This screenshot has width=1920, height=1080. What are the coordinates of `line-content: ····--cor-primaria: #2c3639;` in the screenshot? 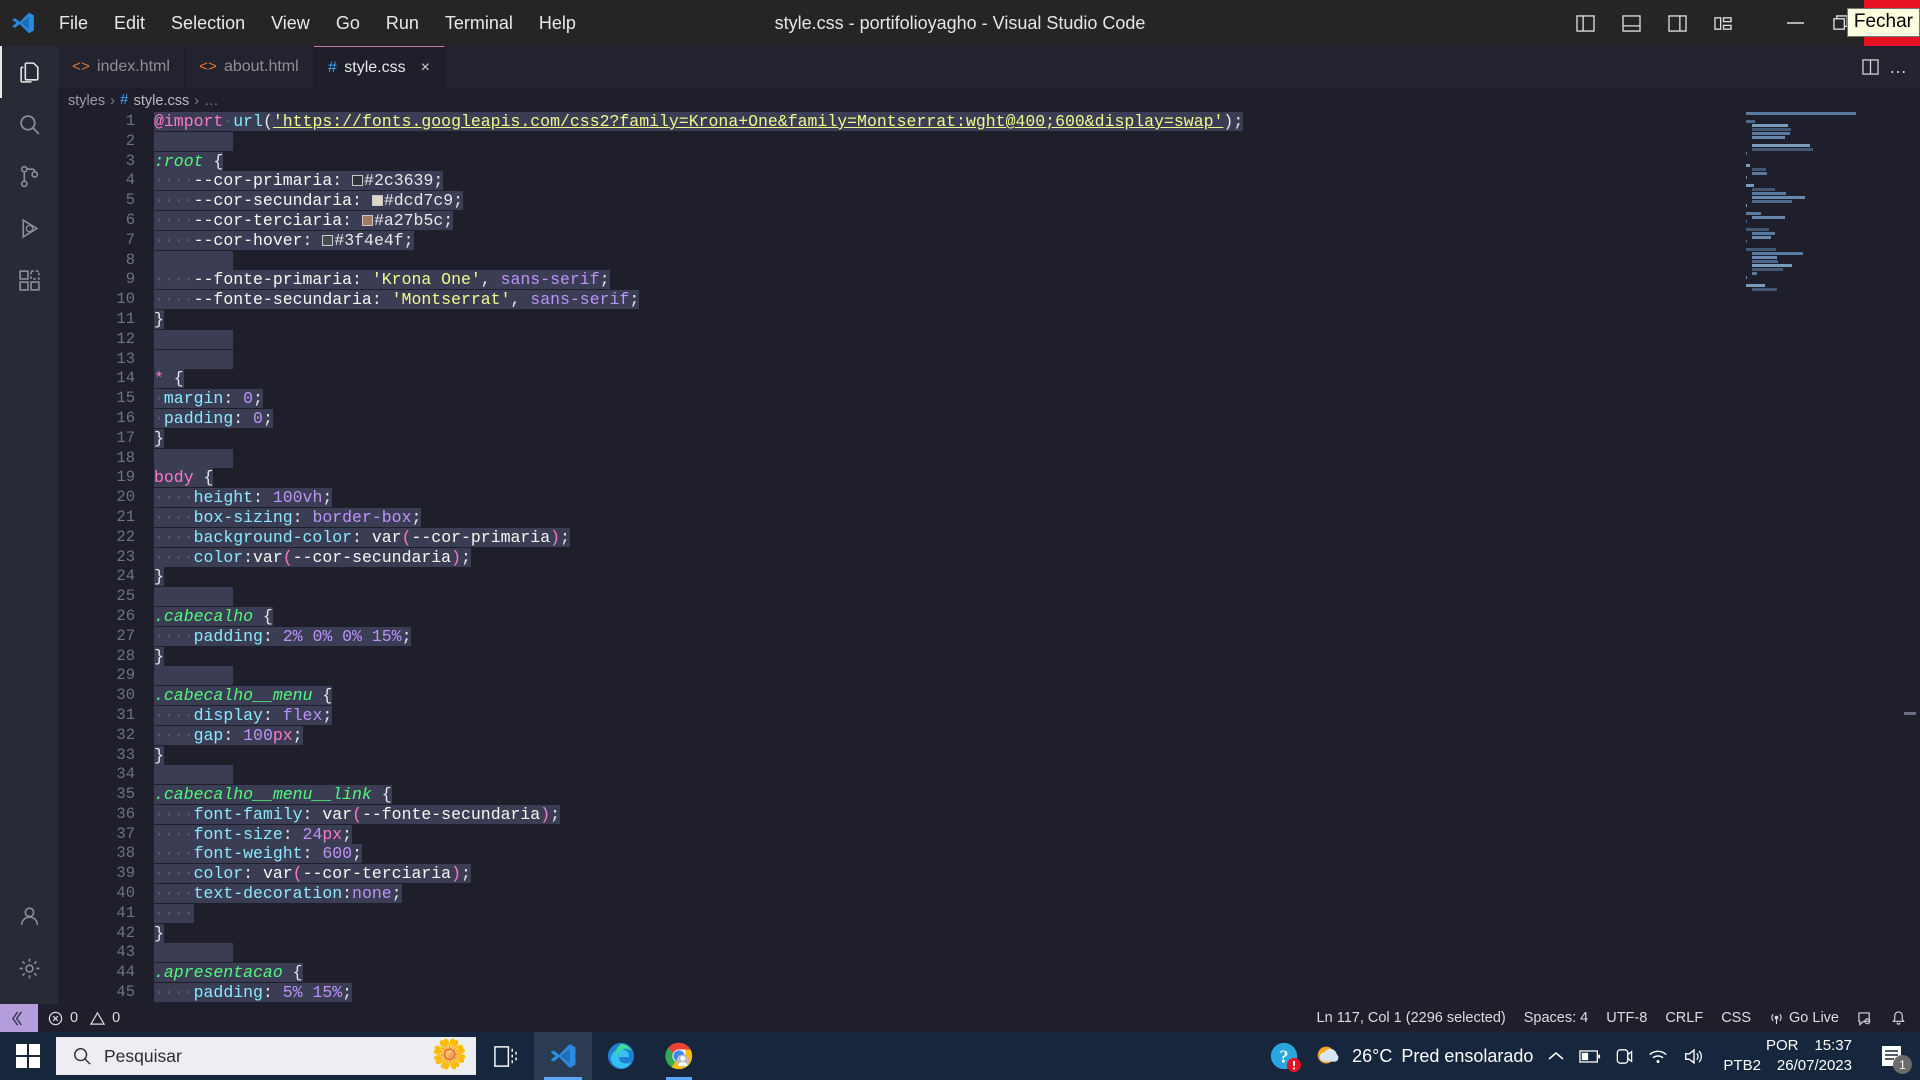 It's located at (299, 181).